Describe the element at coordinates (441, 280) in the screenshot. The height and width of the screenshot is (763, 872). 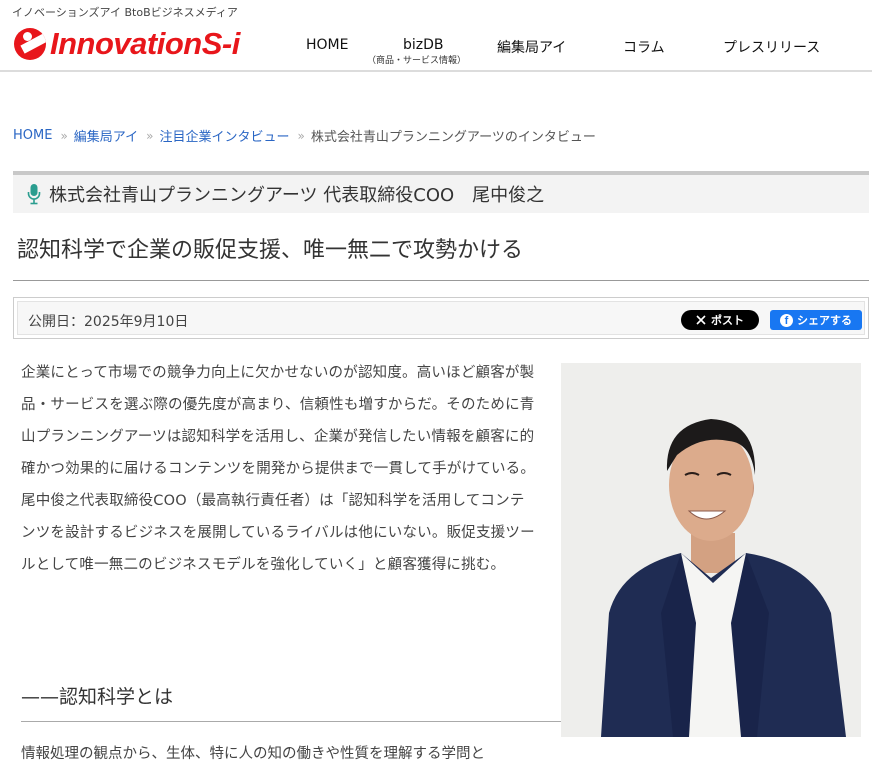
I see `title-divider` at that location.